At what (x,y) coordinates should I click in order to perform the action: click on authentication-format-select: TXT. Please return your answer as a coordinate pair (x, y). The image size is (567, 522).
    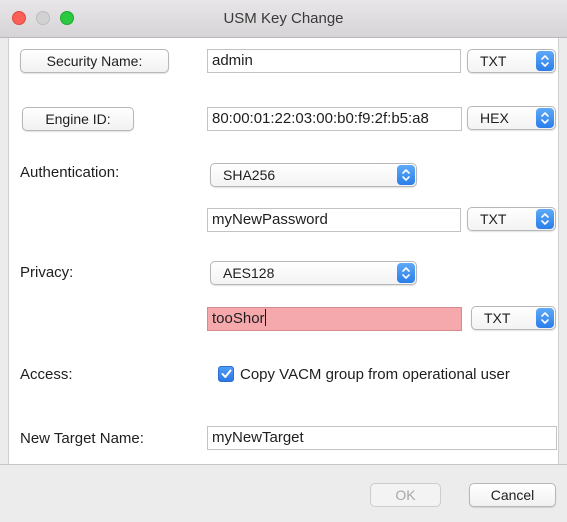
    Looking at the image, I should click on (511, 219).